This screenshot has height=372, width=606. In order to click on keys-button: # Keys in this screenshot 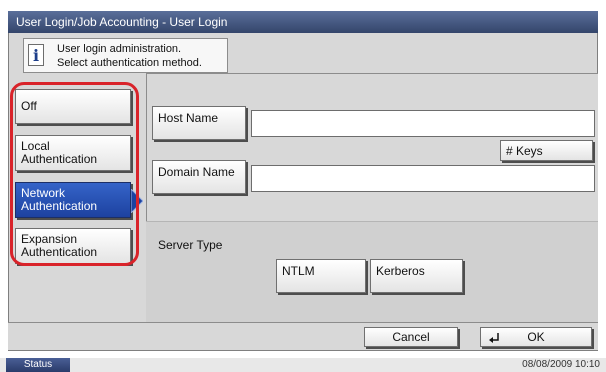, I will do `click(546, 150)`.